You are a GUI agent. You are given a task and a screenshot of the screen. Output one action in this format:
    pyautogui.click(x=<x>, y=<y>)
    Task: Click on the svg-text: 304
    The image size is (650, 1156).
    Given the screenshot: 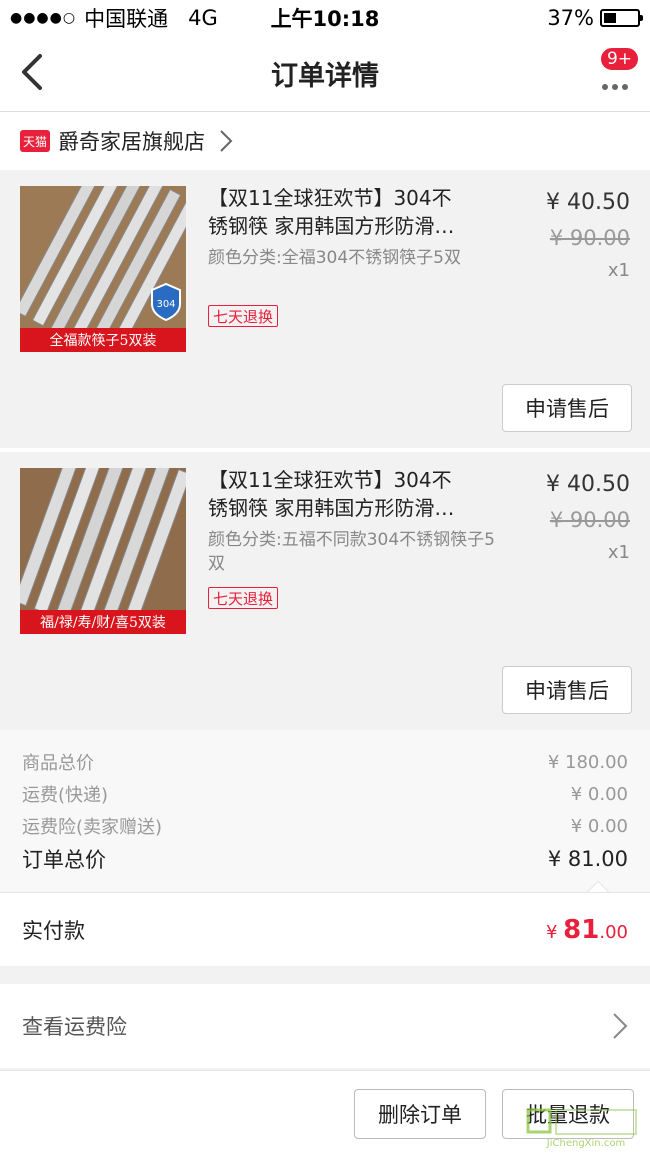 What is the action you would take?
    pyautogui.click(x=165, y=304)
    